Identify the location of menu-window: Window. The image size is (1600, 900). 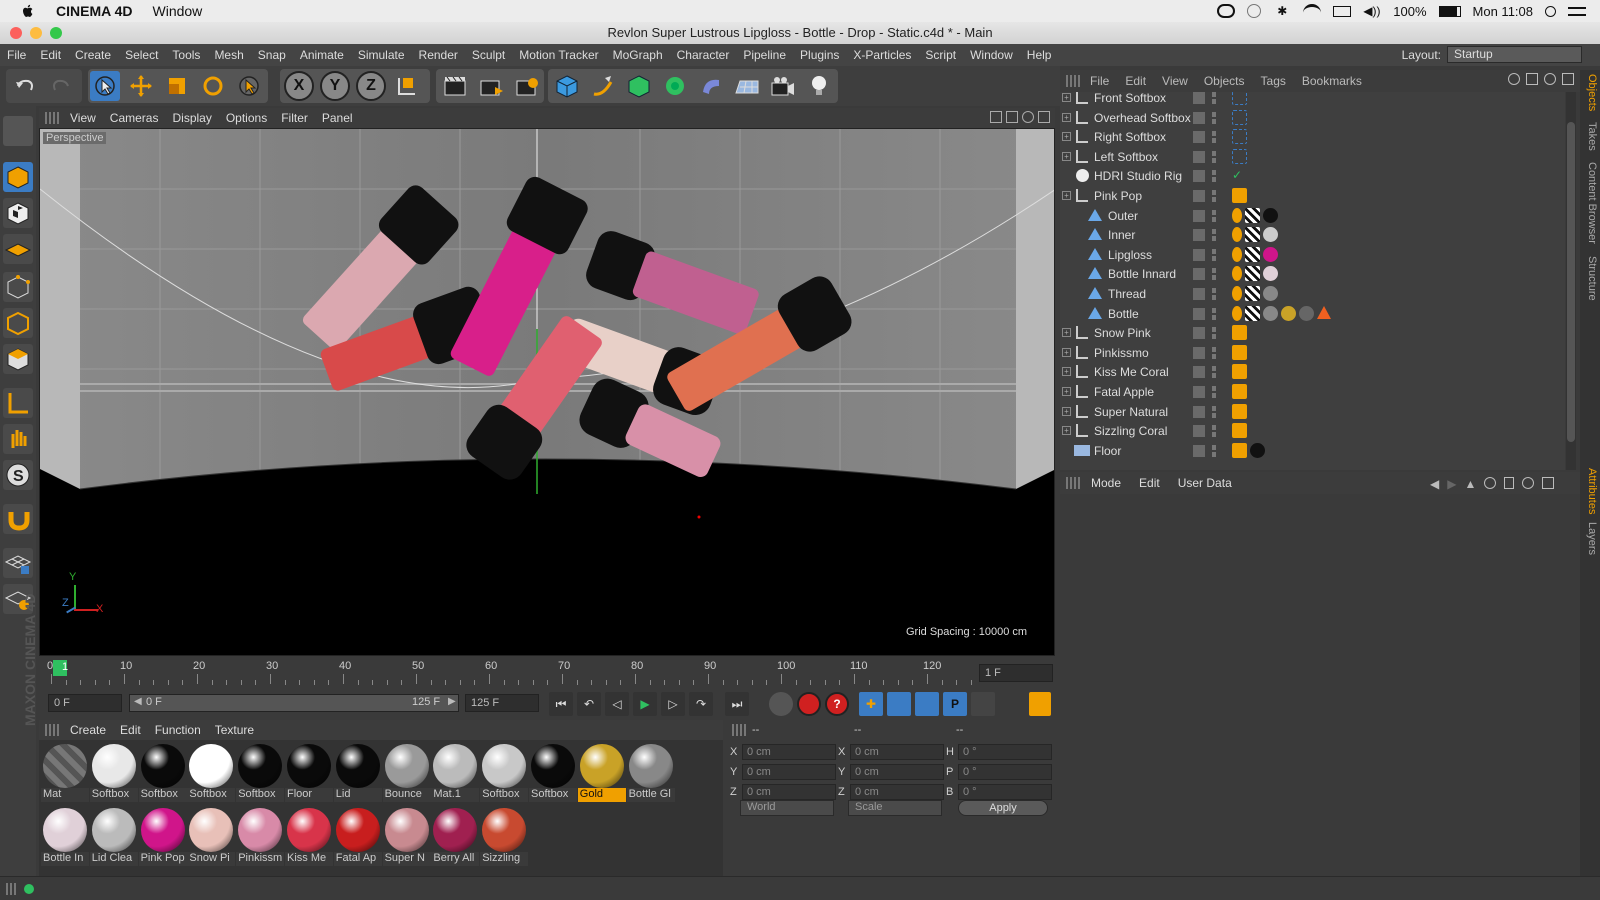
(991, 55).